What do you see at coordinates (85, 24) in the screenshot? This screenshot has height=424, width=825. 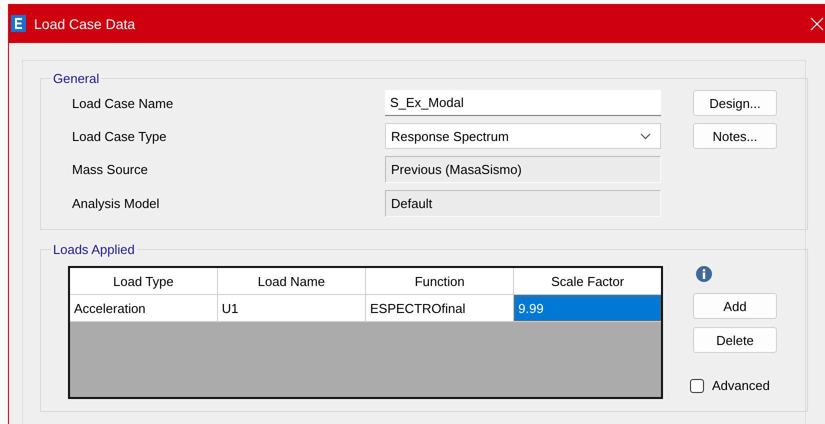 I see `window-title: Load Case Data` at bounding box center [85, 24].